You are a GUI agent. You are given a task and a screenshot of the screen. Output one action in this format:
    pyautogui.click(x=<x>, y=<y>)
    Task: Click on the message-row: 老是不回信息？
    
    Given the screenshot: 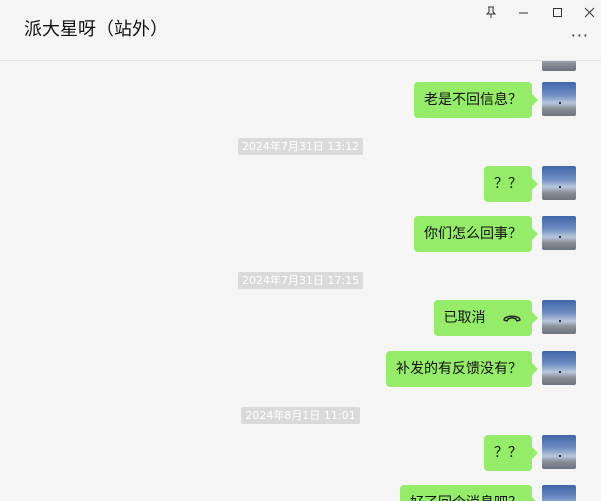 What is the action you would take?
    pyautogui.click(x=495, y=100)
    